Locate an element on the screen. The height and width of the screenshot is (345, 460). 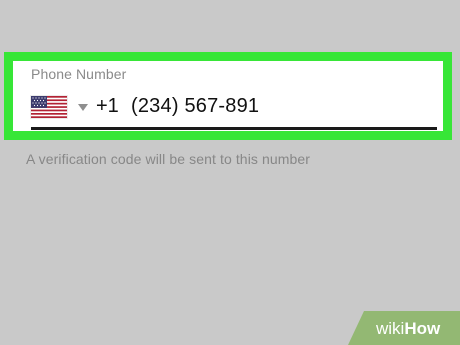
phone-number-input: +1 (234) 567-891 is located at coordinates (233, 106).